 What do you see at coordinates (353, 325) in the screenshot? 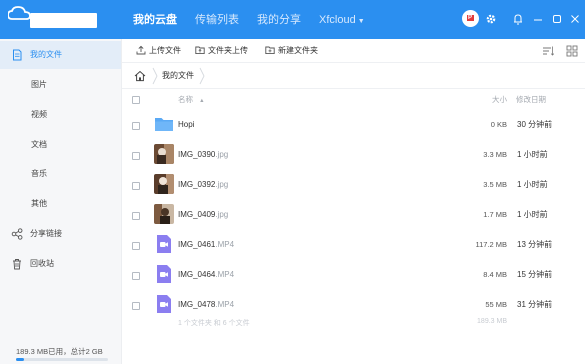
I see `list-footer: 1 个文件夹 和 6 个文件 189.3 MB` at bounding box center [353, 325].